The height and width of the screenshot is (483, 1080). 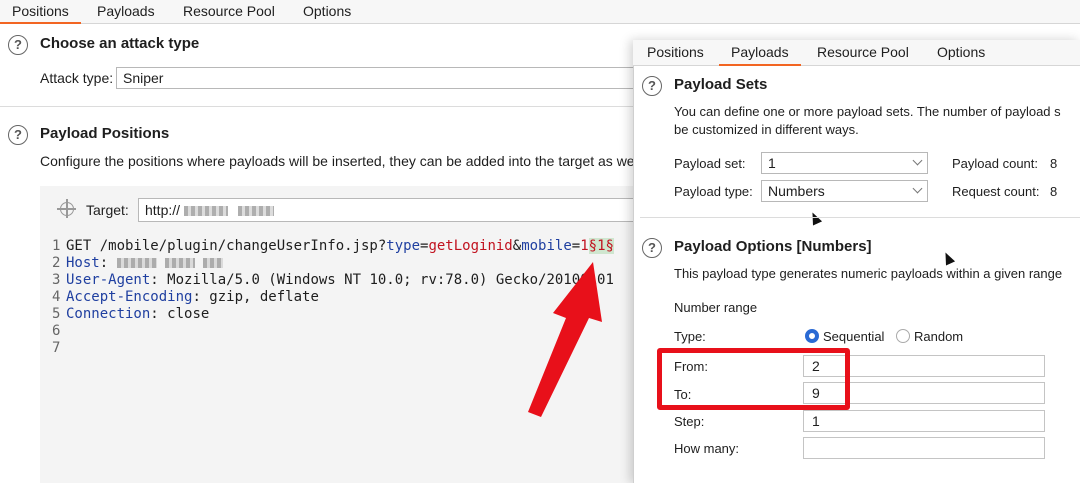 I want to click on annotation-arrow-icon, so click(x=565, y=339).